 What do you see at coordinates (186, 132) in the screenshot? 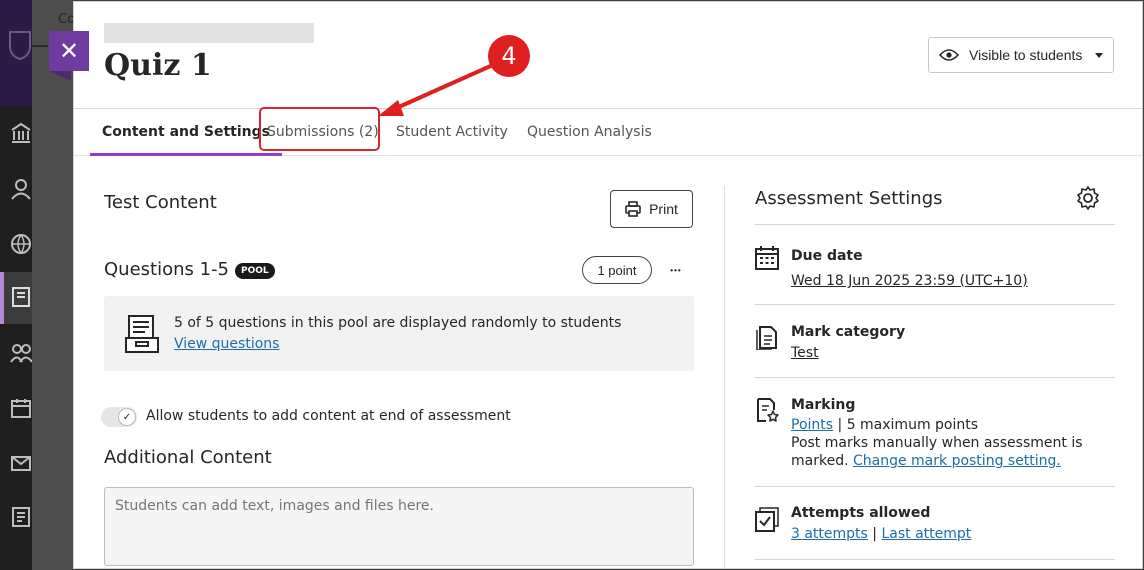
I see `tab-content-and-settings: Content and Settings` at bounding box center [186, 132].